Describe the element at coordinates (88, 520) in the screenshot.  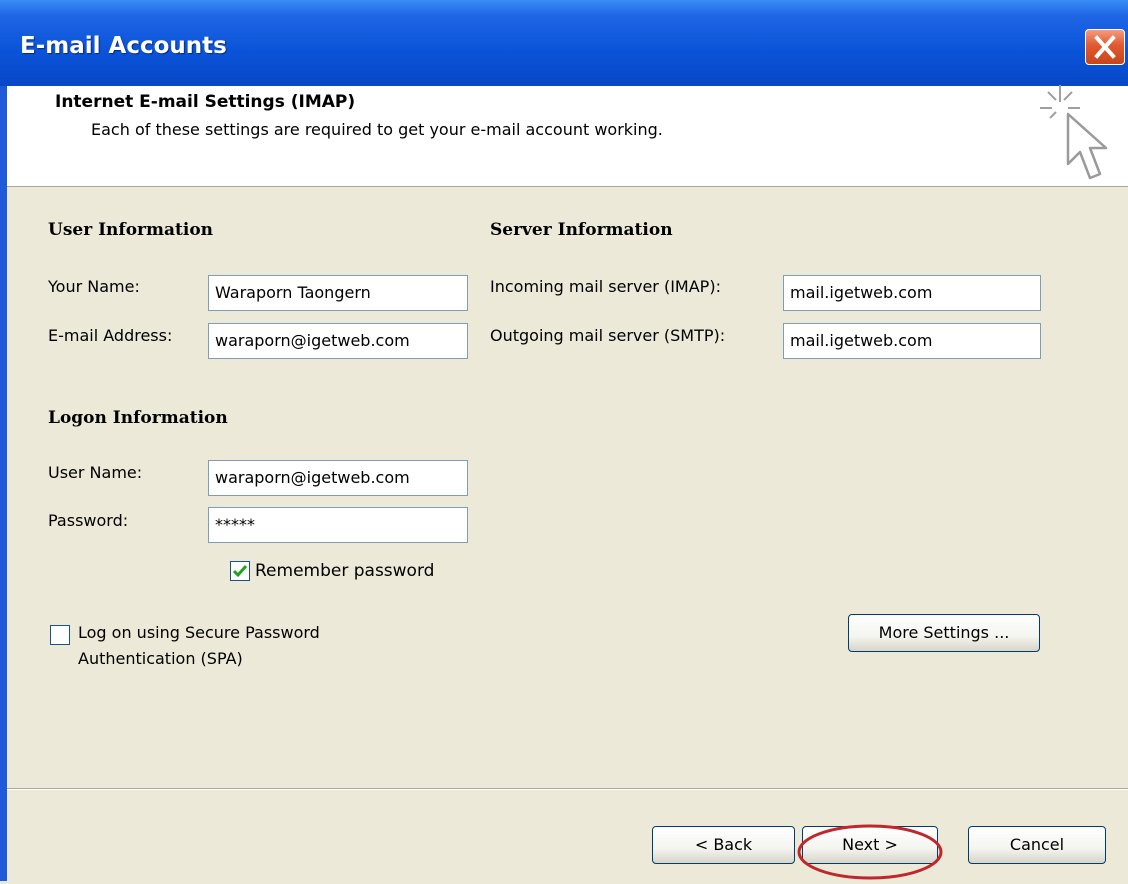
I see `password-label: Password:` at that location.